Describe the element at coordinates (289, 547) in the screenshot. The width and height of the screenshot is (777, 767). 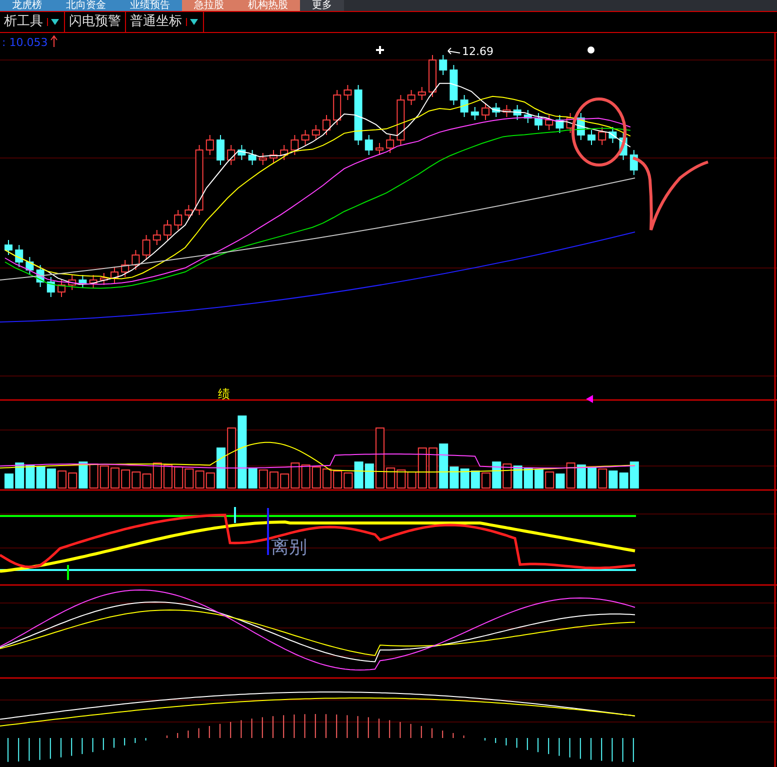
I see `signal-label: 离别` at that location.